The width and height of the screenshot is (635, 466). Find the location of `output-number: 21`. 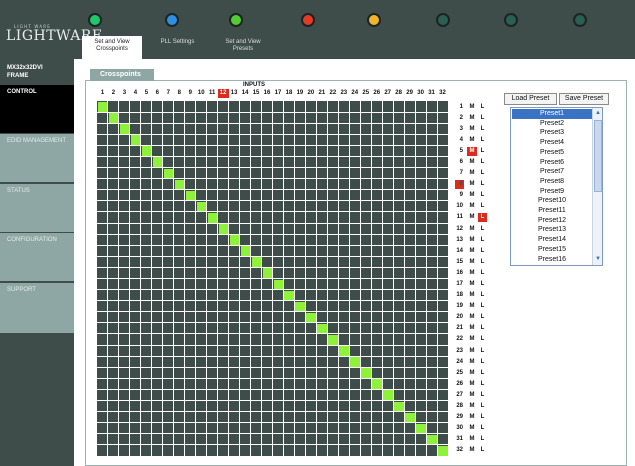

output-number: 21 is located at coordinates (457, 328).